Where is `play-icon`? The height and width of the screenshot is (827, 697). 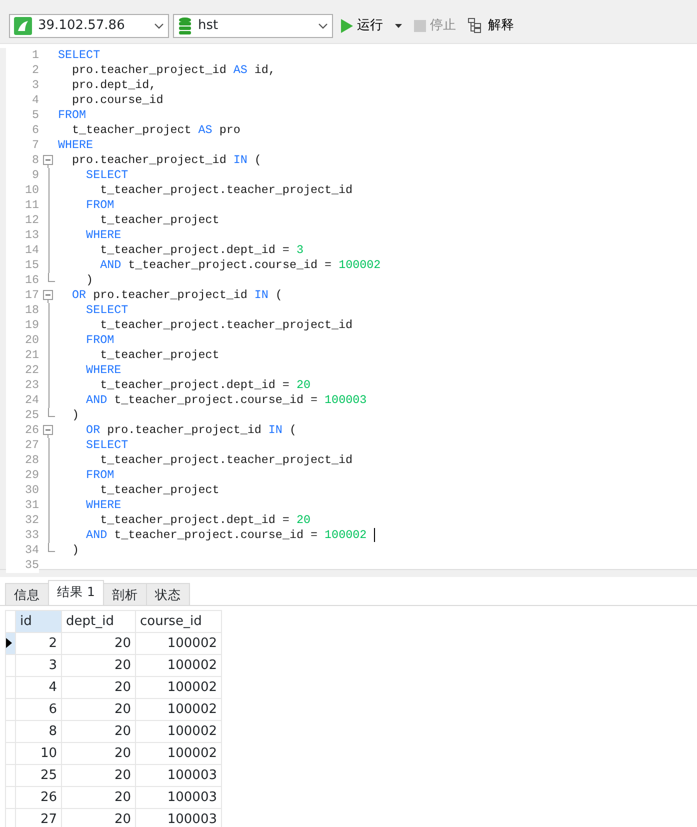 play-icon is located at coordinates (347, 25).